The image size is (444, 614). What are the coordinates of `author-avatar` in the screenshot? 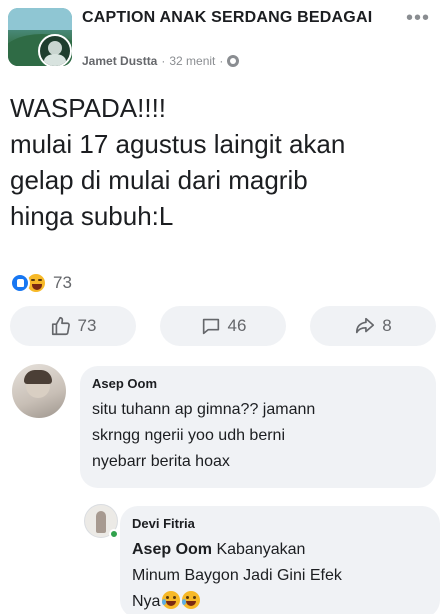 It's located at (55, 51).